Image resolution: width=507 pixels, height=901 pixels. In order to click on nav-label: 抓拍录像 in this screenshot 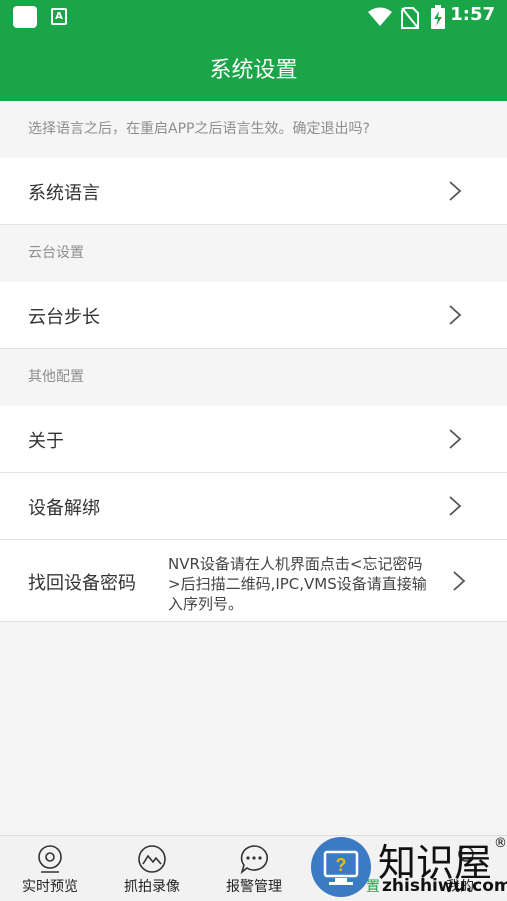, I will do `click(152, 887)`.